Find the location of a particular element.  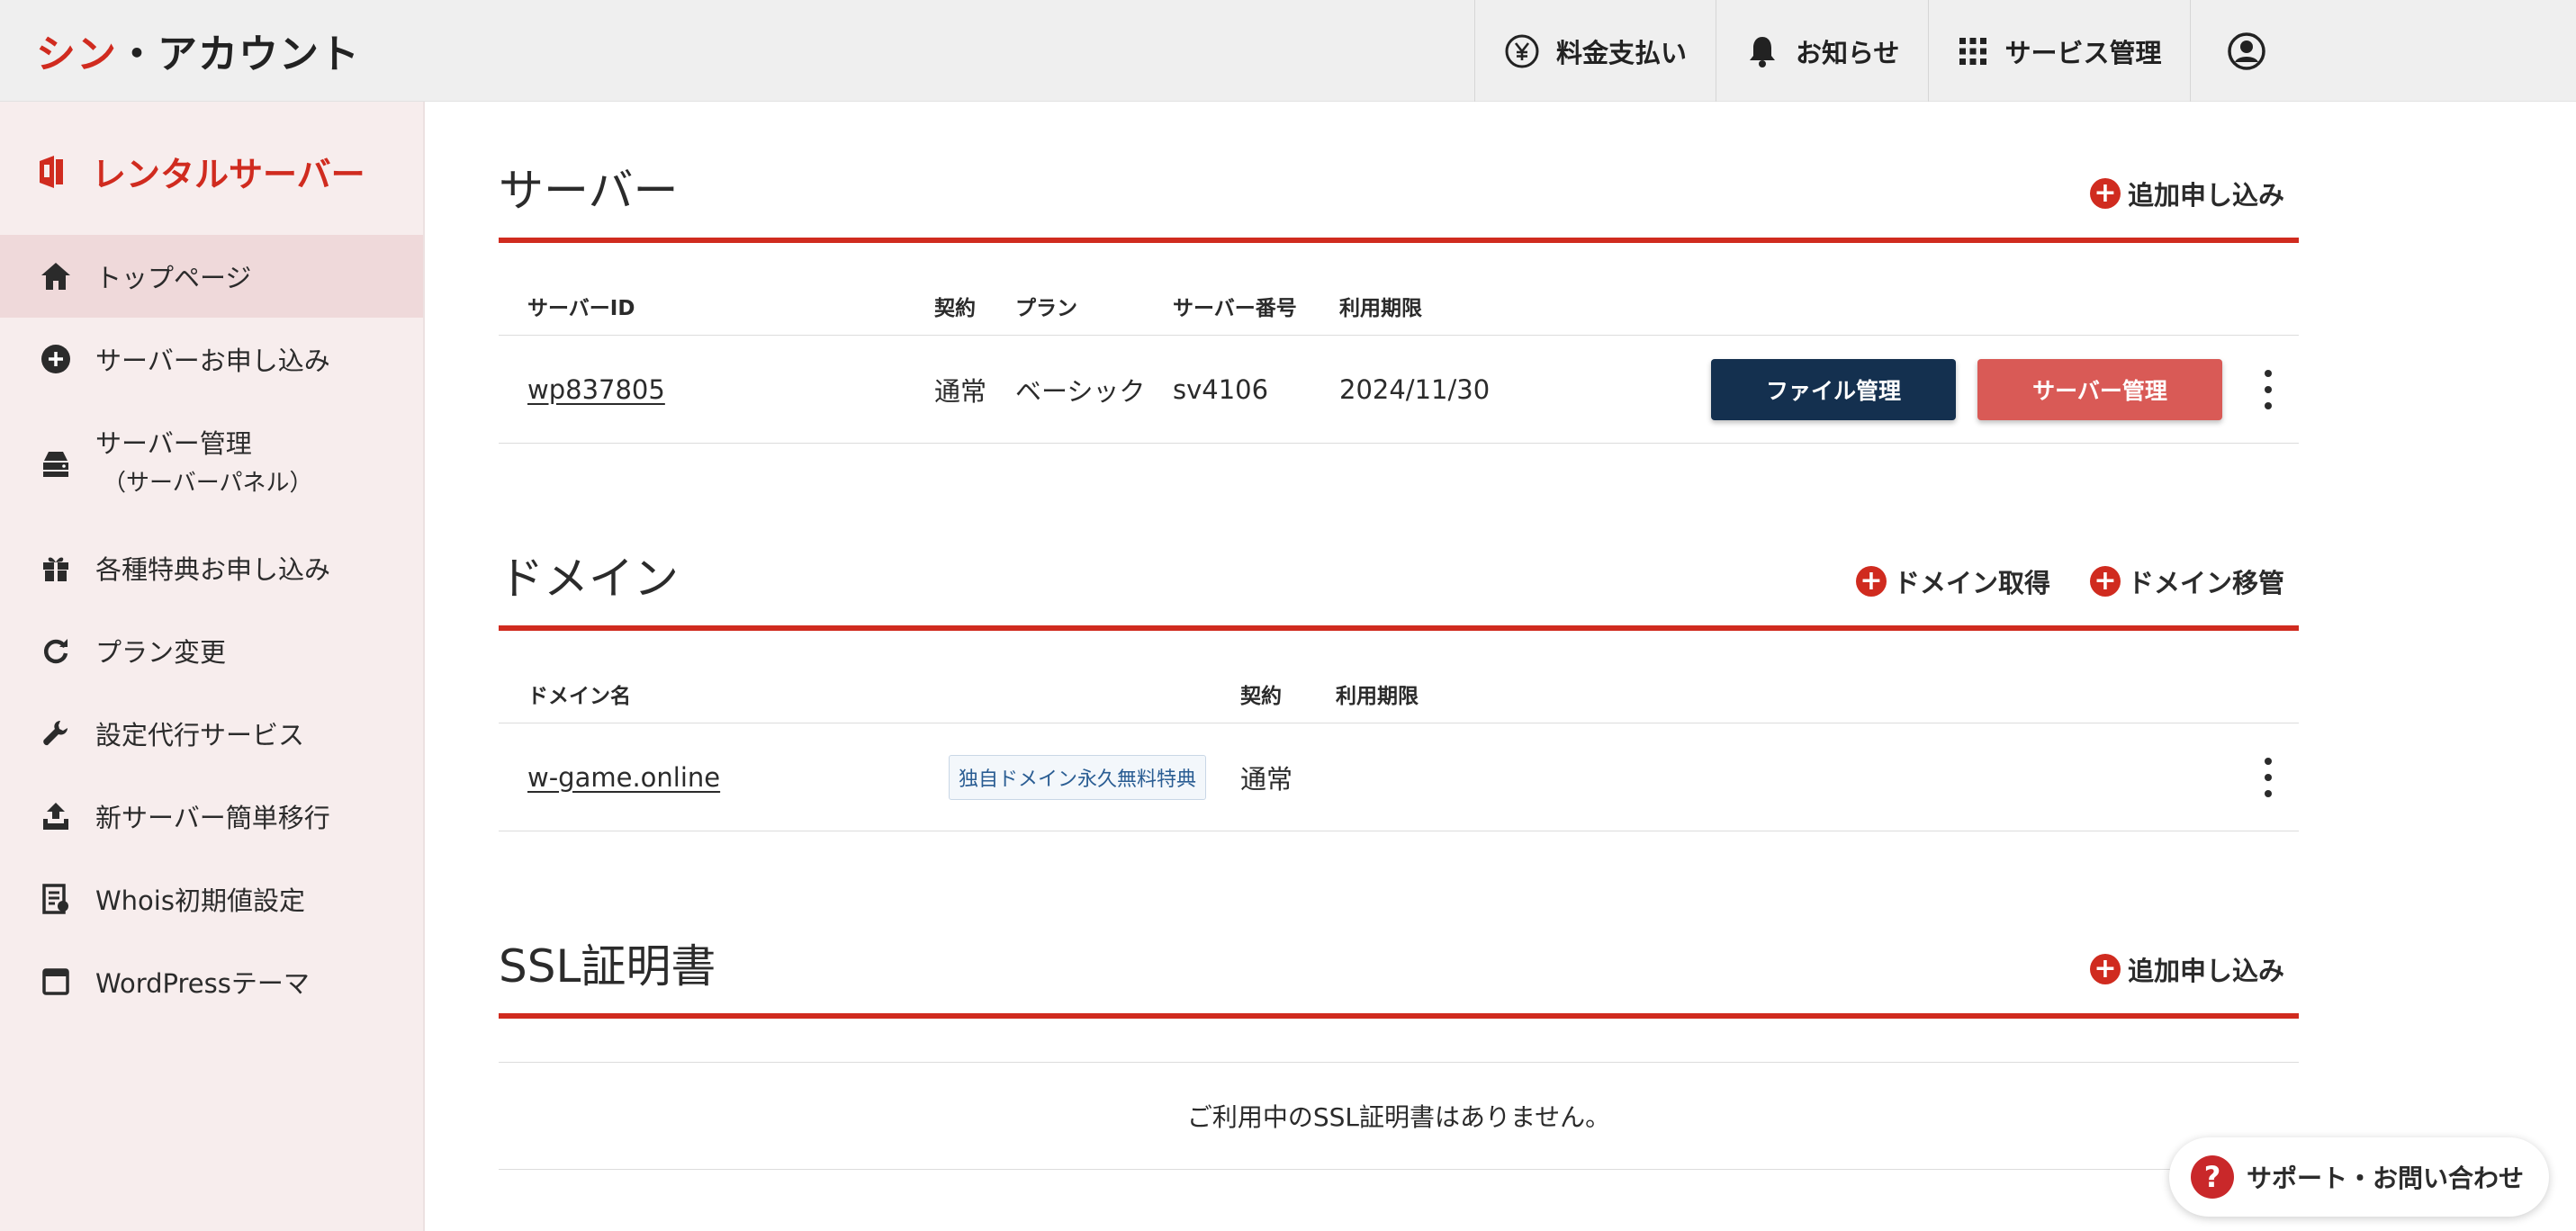

sidebar-item-server-apply: サーバーお申し込み is located at coordinates (211, 359).